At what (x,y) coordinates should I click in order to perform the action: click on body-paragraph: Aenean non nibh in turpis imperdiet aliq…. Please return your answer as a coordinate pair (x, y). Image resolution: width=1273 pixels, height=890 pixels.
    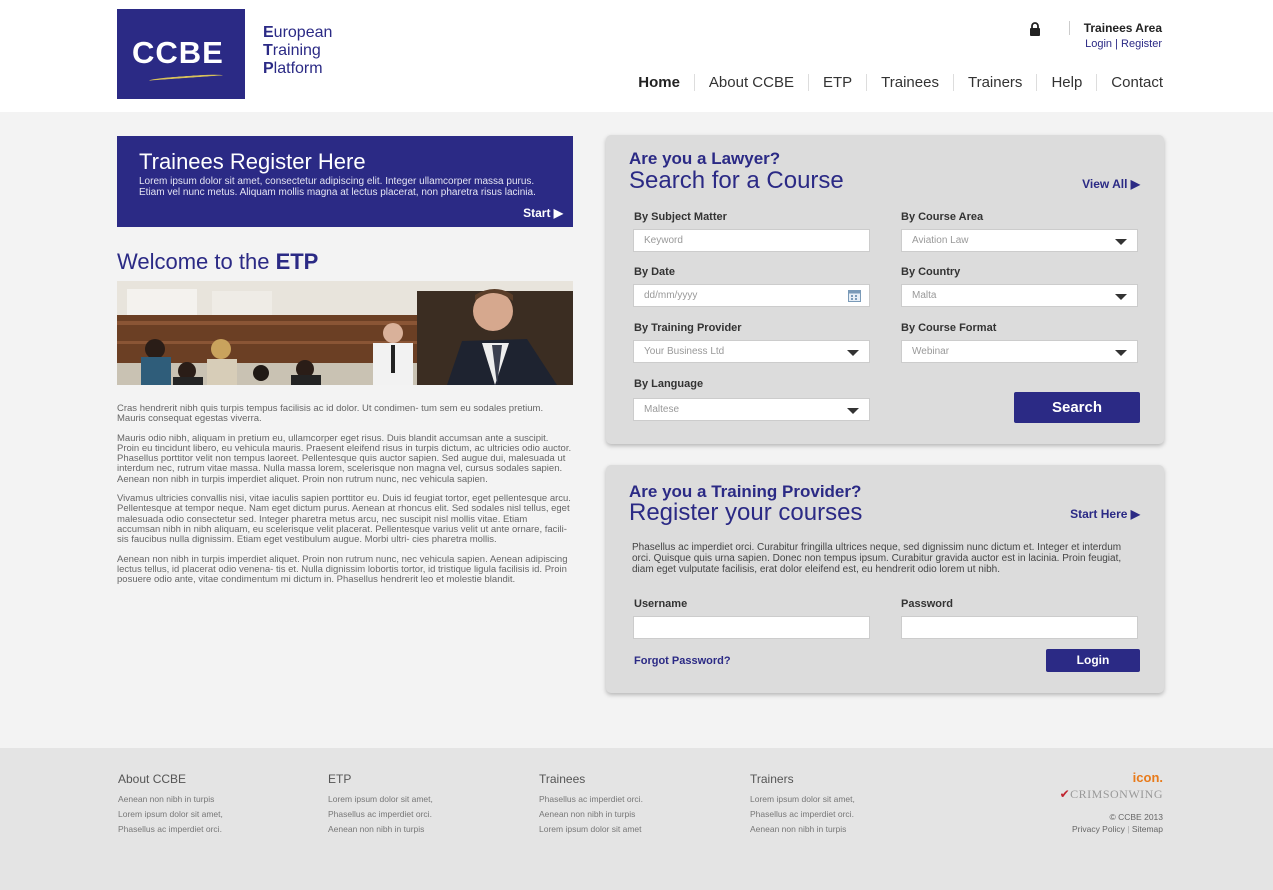
    Looking at the image, I should click on (342, 569).